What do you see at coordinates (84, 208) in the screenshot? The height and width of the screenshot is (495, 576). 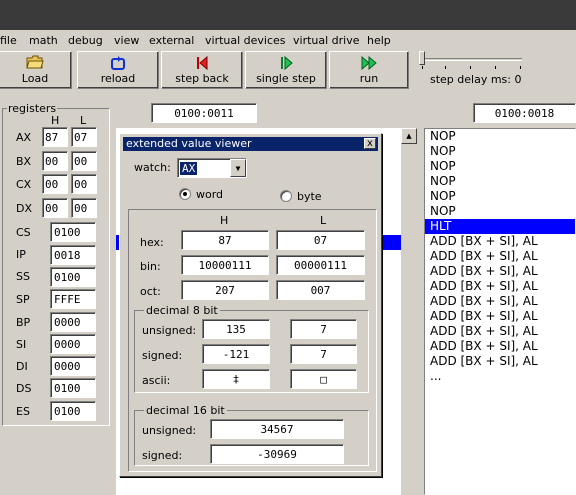 I see `register-dx-l: 00` at bounding box center [84, 208].